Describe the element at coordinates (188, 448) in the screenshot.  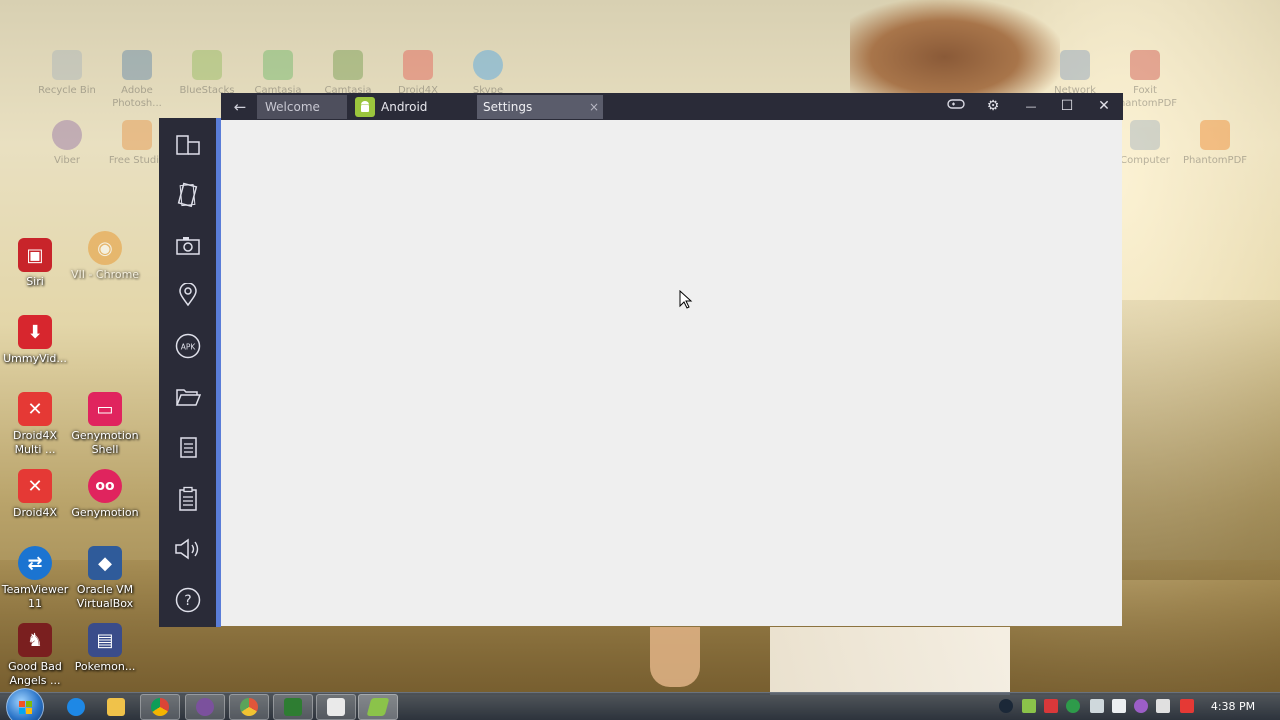
I see `copy-icon` at that location.